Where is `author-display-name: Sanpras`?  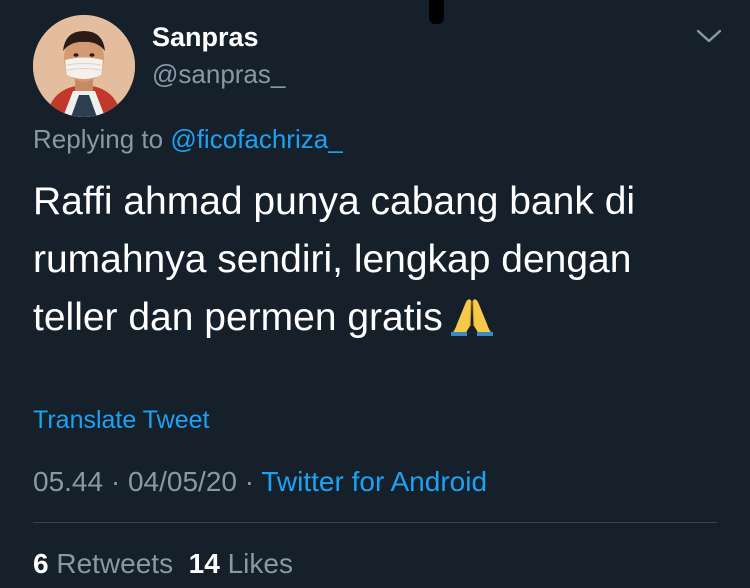 author-display-name: Sanpras is located at coordinates (205, 37).